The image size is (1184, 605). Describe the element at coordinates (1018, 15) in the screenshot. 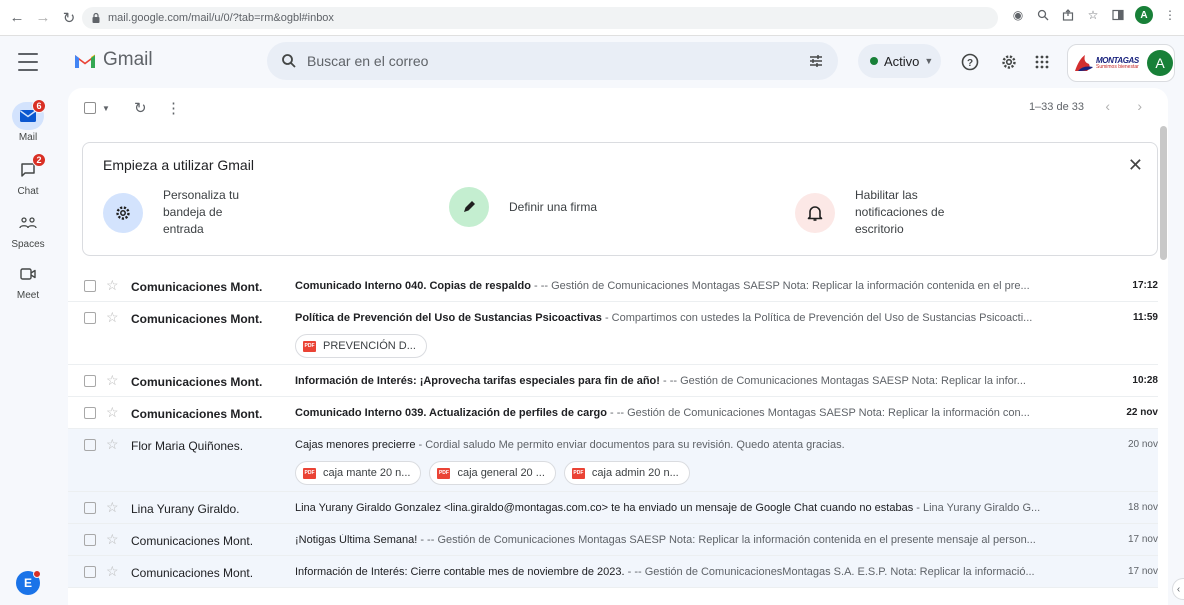

I see `eye-icon: ◉` at that location.